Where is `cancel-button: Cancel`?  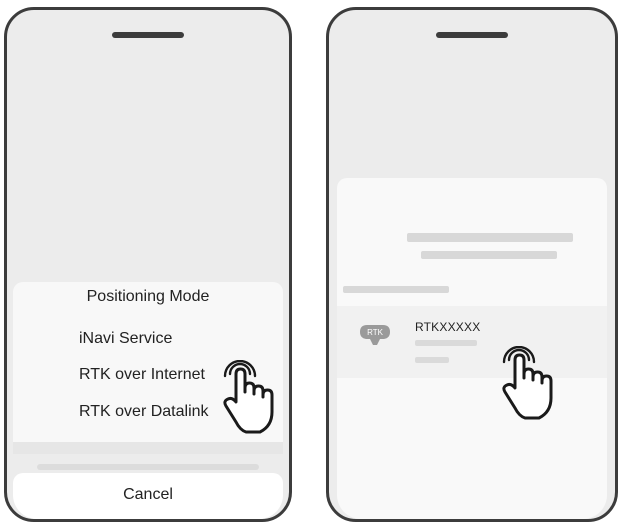 cancel-button: Cancel is located at coordinates (148, 496).